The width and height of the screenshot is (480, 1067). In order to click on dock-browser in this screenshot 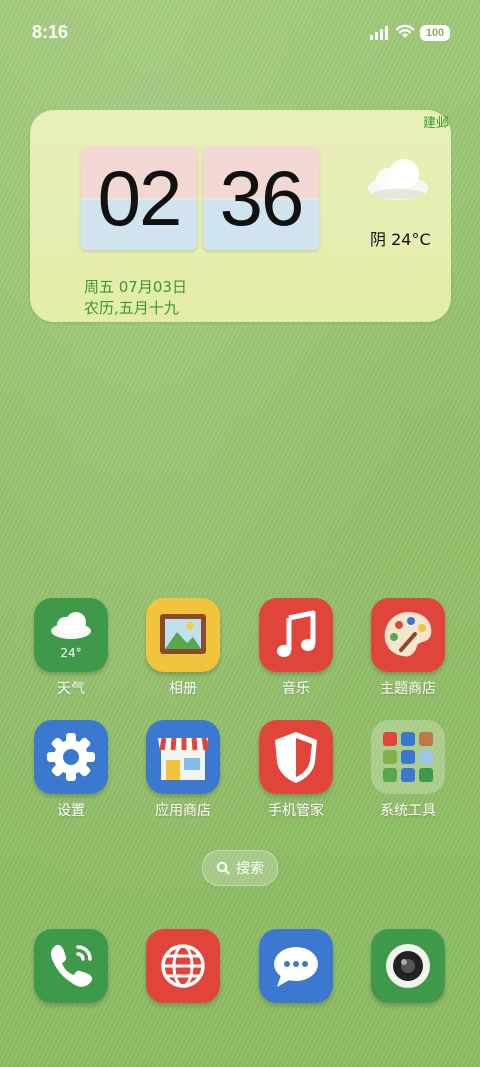, I will do `click(183, 966)`.